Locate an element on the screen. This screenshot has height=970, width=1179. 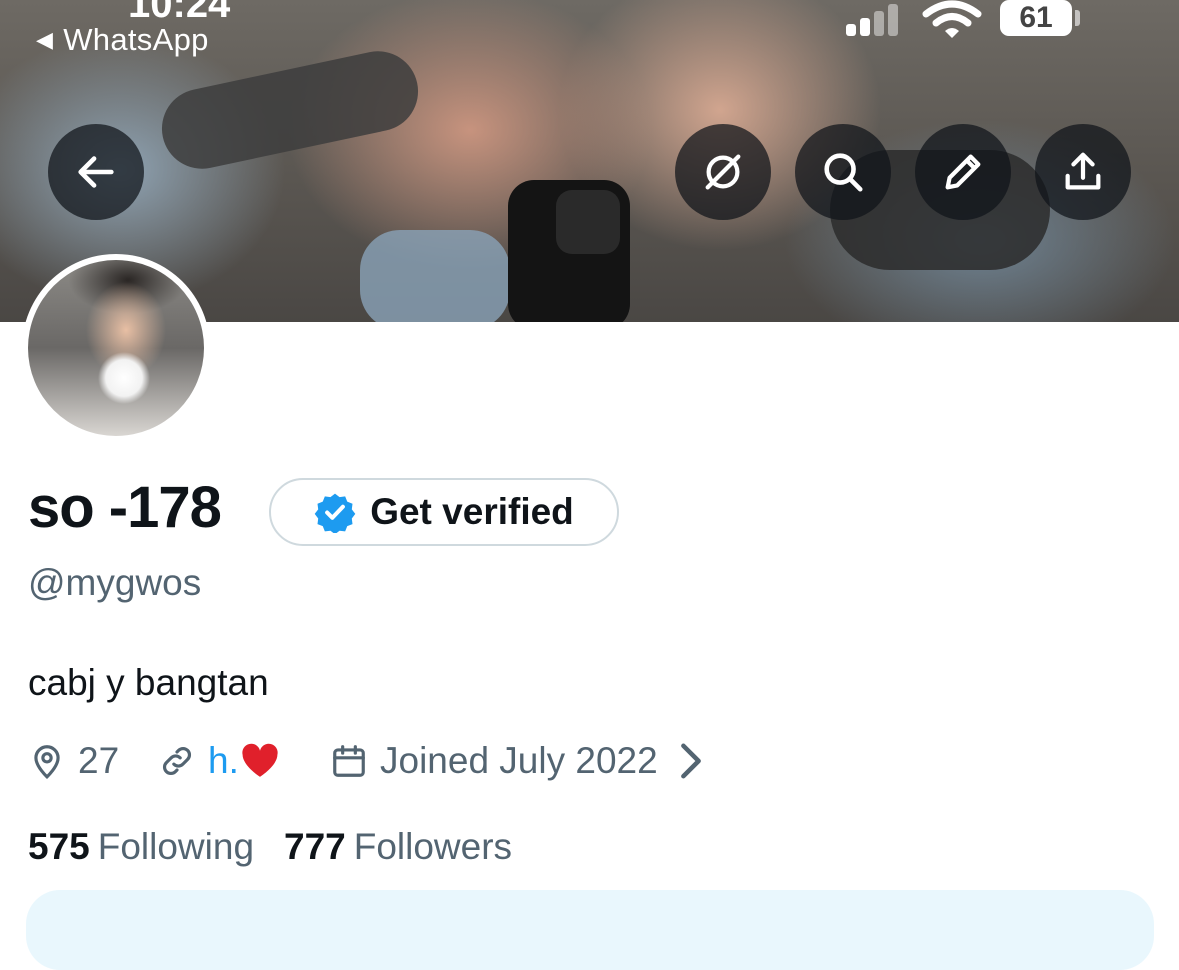
back-button is located at coordinates (96, 172).